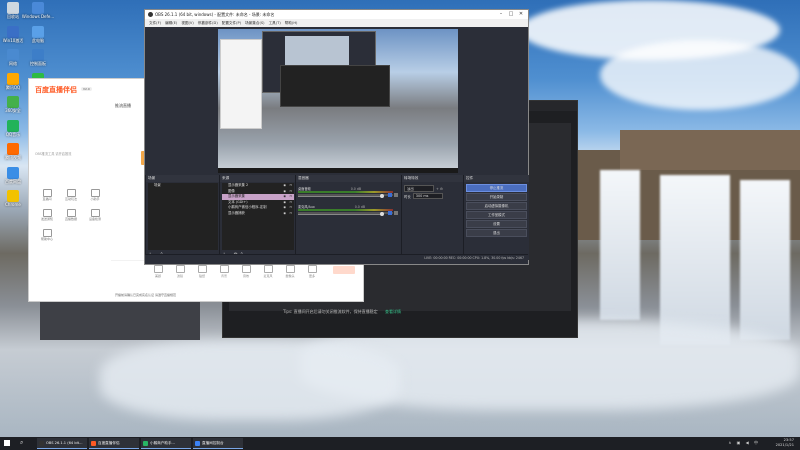  What do you see at coordinates (114, 443) in the screenshot?
I see `taskbar-task: 百度直播伴侣` at bounding box center [114, 443].